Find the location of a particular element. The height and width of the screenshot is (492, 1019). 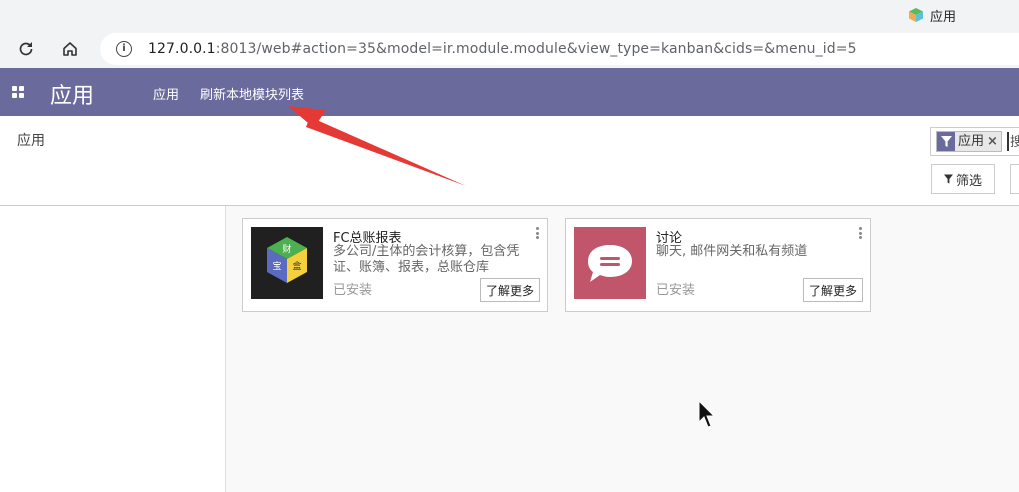

mouse-cursor-icon is located at coordinates (707, 414).